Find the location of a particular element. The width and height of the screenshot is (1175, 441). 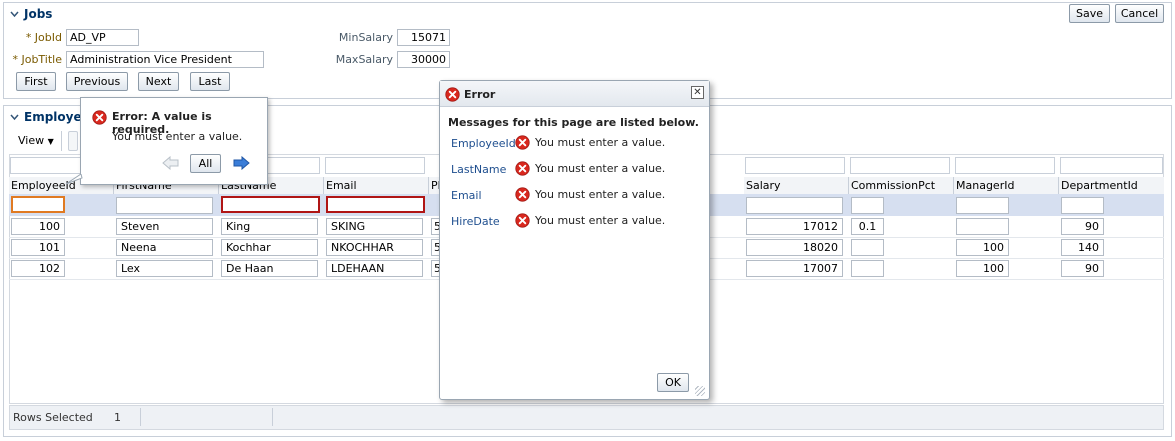

rows-selected-label: Rows Selected is located at coordinates (53, 417).